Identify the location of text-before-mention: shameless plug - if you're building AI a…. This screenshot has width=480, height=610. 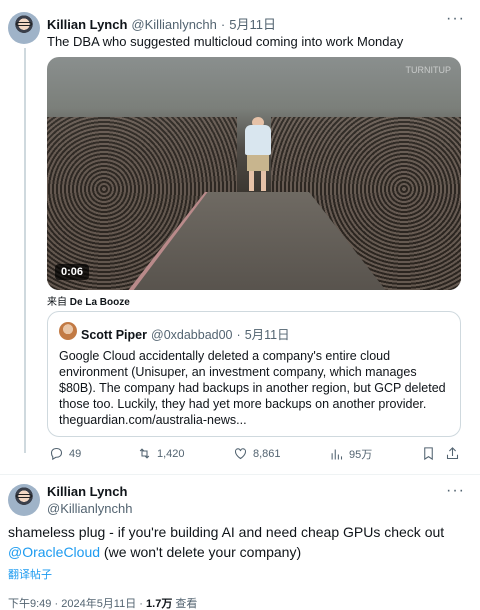
(226, 532).